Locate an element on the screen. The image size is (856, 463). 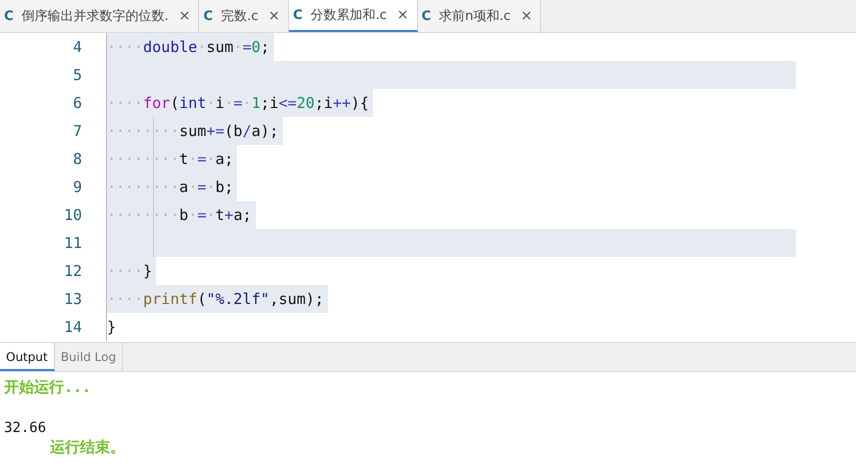
line-number: 8 is located at coordinates (77, 159).